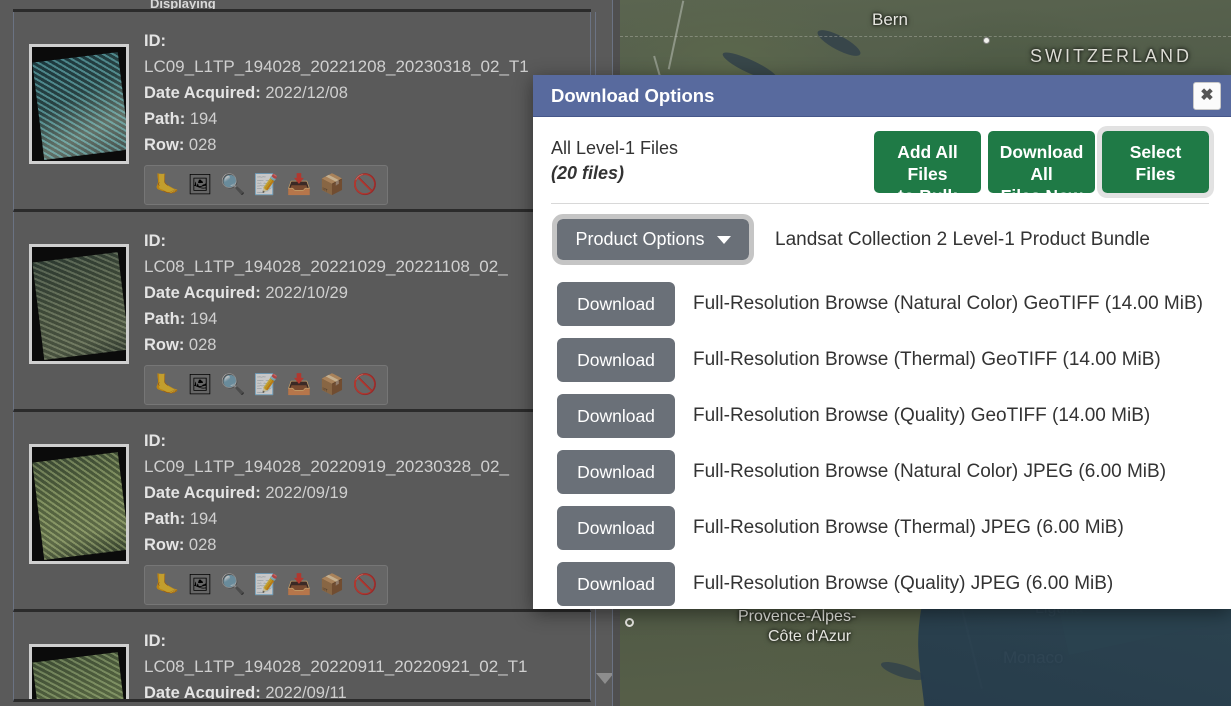 Image resolution: width=1231 pixels, height=706 pixels. Describe the element at coordinates (326, 466) in the screenshot. I see `scene-id-value: LC09_L1TP_194028_20220919_20230328_02_` at that location.